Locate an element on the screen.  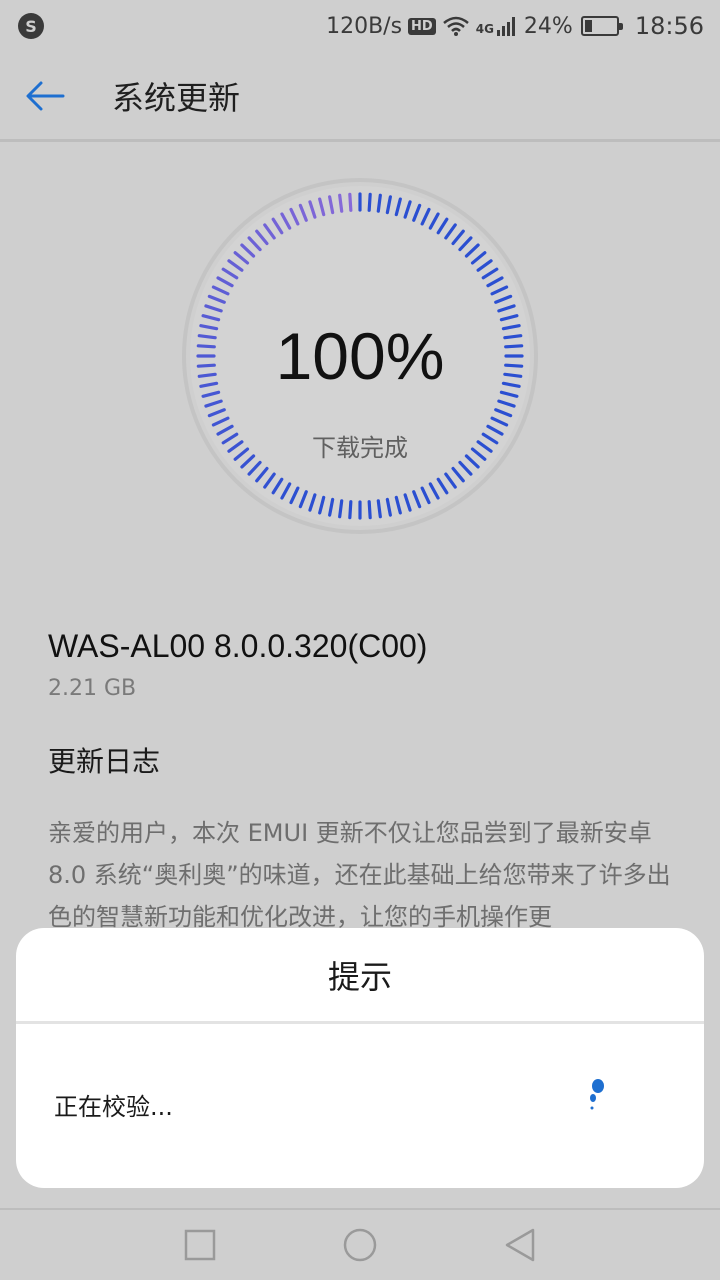
clock: 18:56 is located at coordinates (669, 26).